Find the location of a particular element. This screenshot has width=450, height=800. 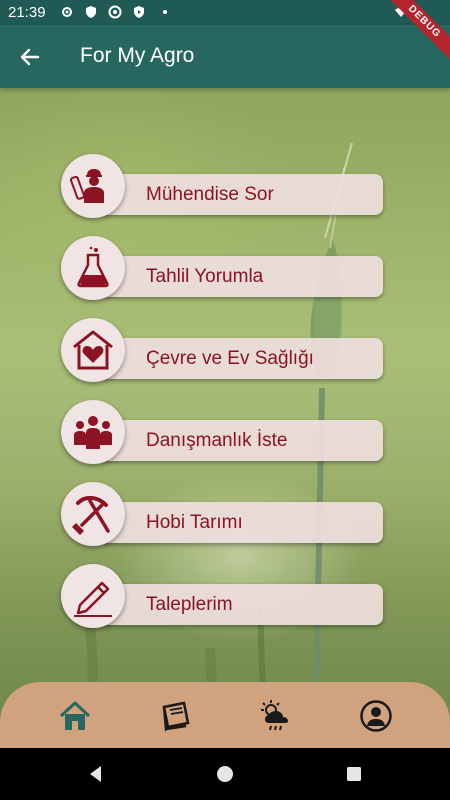

nav-library is located at coordinates (175, 716).